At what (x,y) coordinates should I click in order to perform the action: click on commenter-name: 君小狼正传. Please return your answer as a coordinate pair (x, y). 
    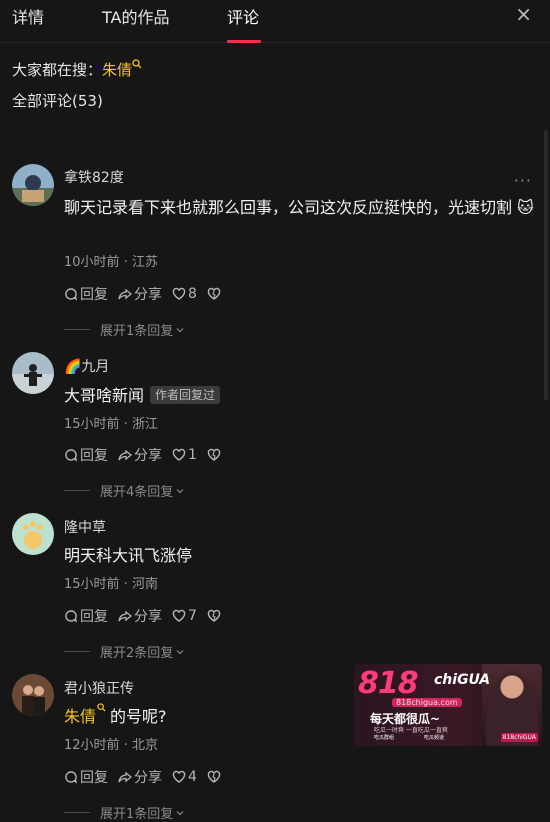
    Looking at the image, I should click on (99, 688).